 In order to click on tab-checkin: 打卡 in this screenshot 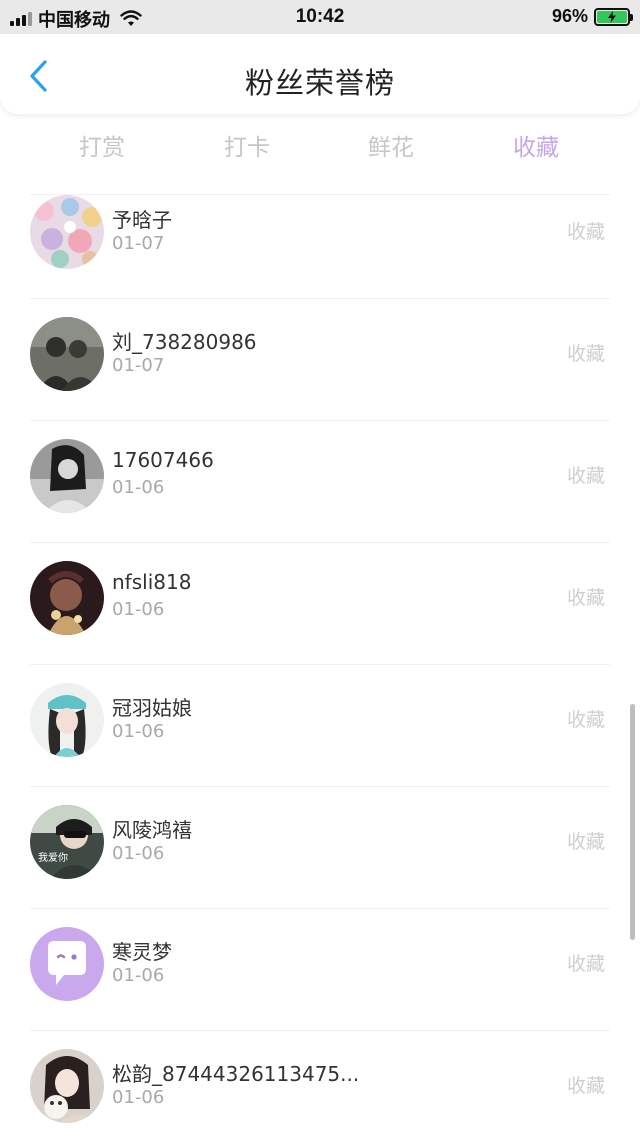, I will do `click(247, 145)`.